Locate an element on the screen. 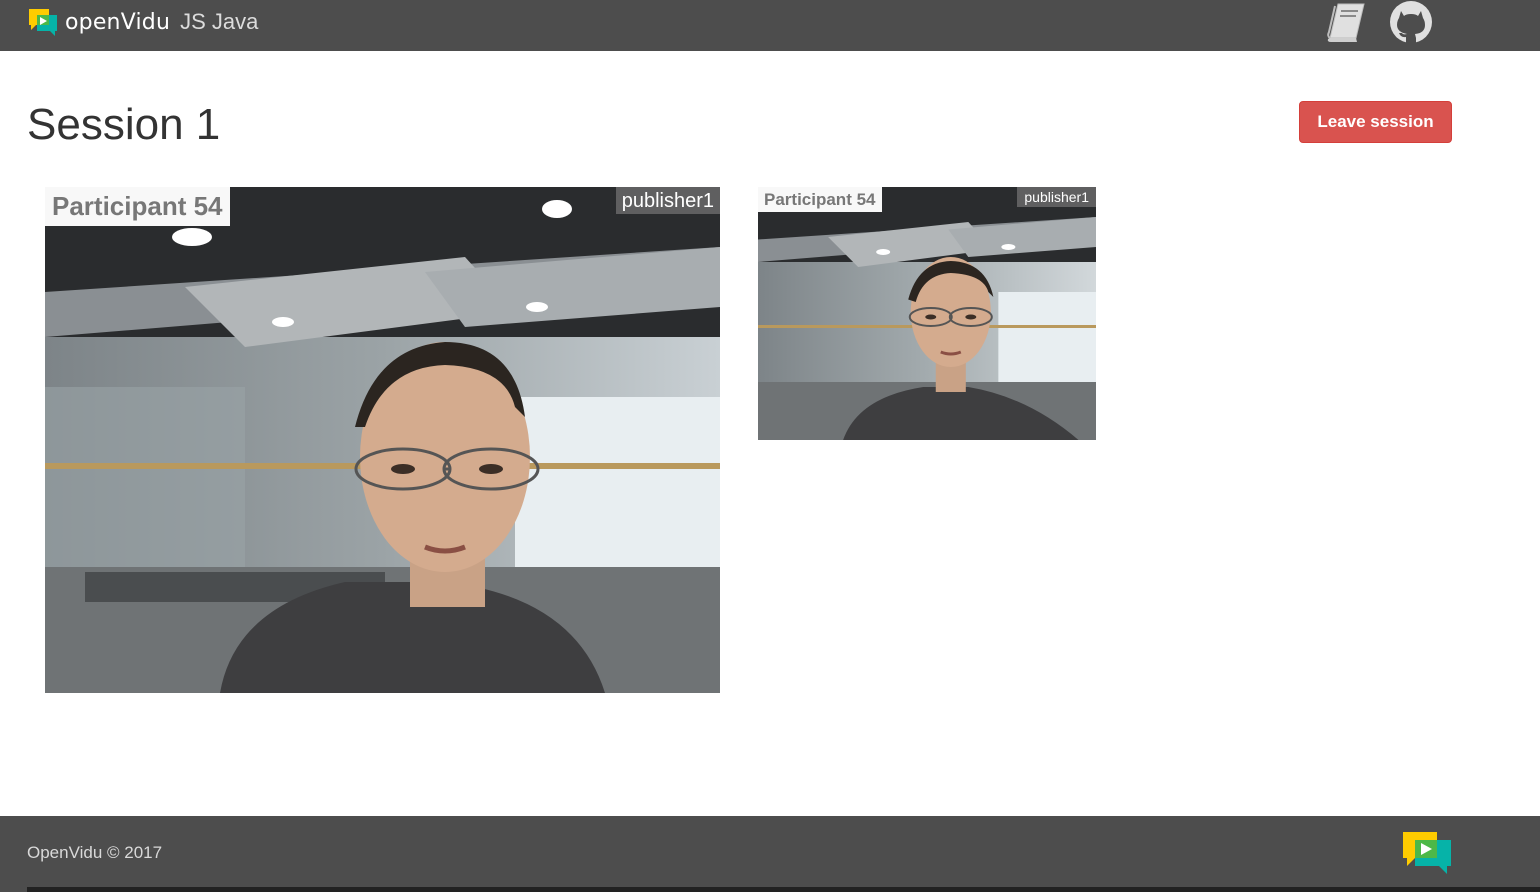  leave-session-button: Leave session is located at coordinates (1375, 122).